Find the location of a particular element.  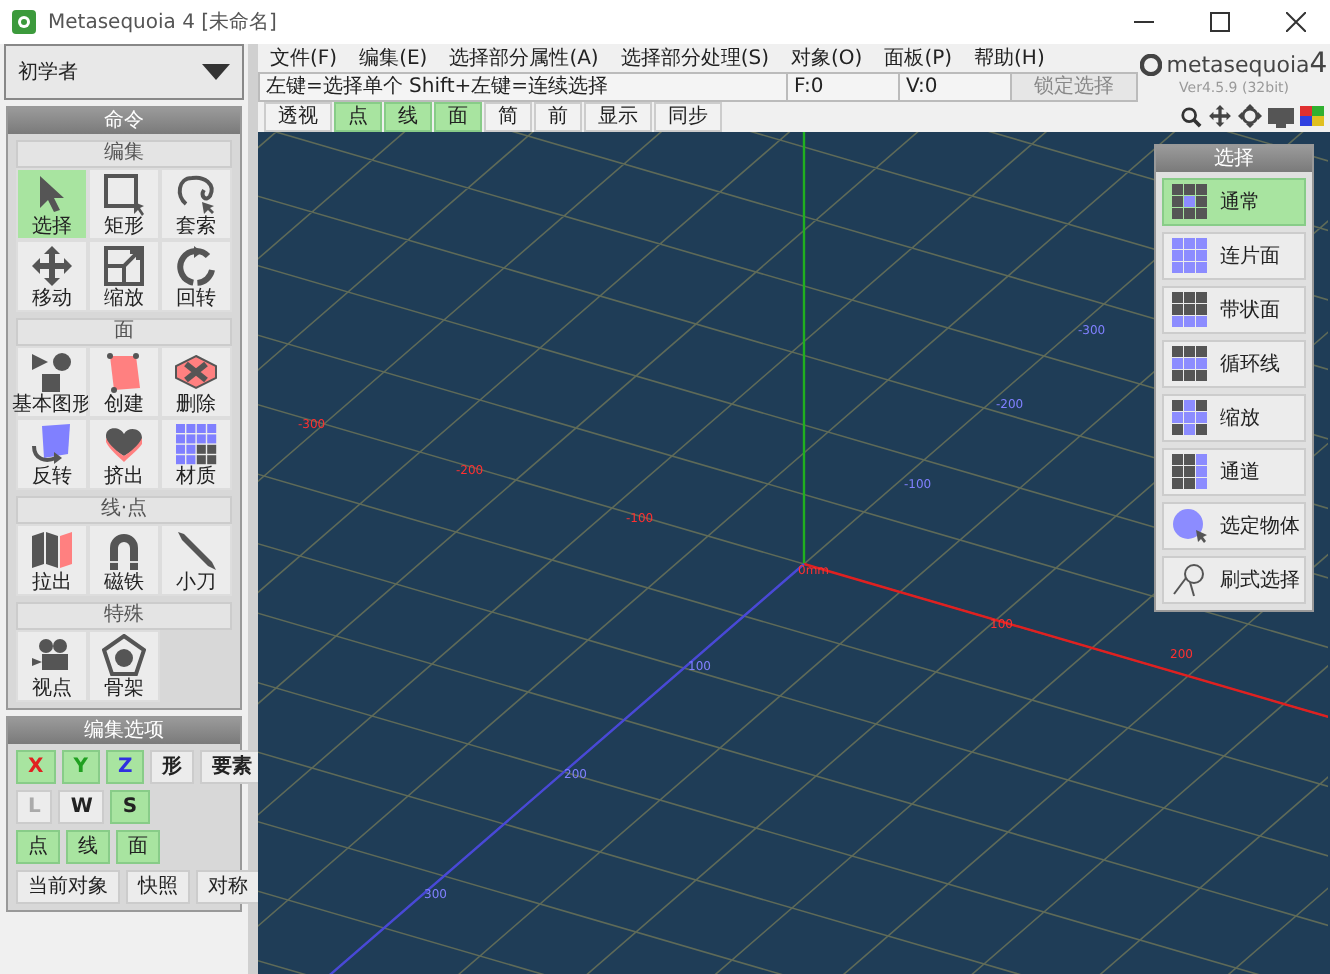

search-icon is located at coordinates (1191, 116).